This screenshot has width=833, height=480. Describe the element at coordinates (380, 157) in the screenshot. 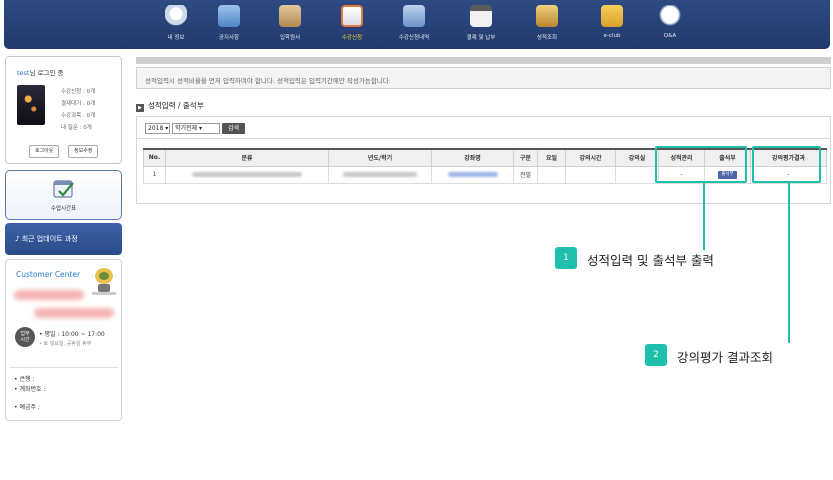

I see `col-header-year-term: 년도/학기` at that location.